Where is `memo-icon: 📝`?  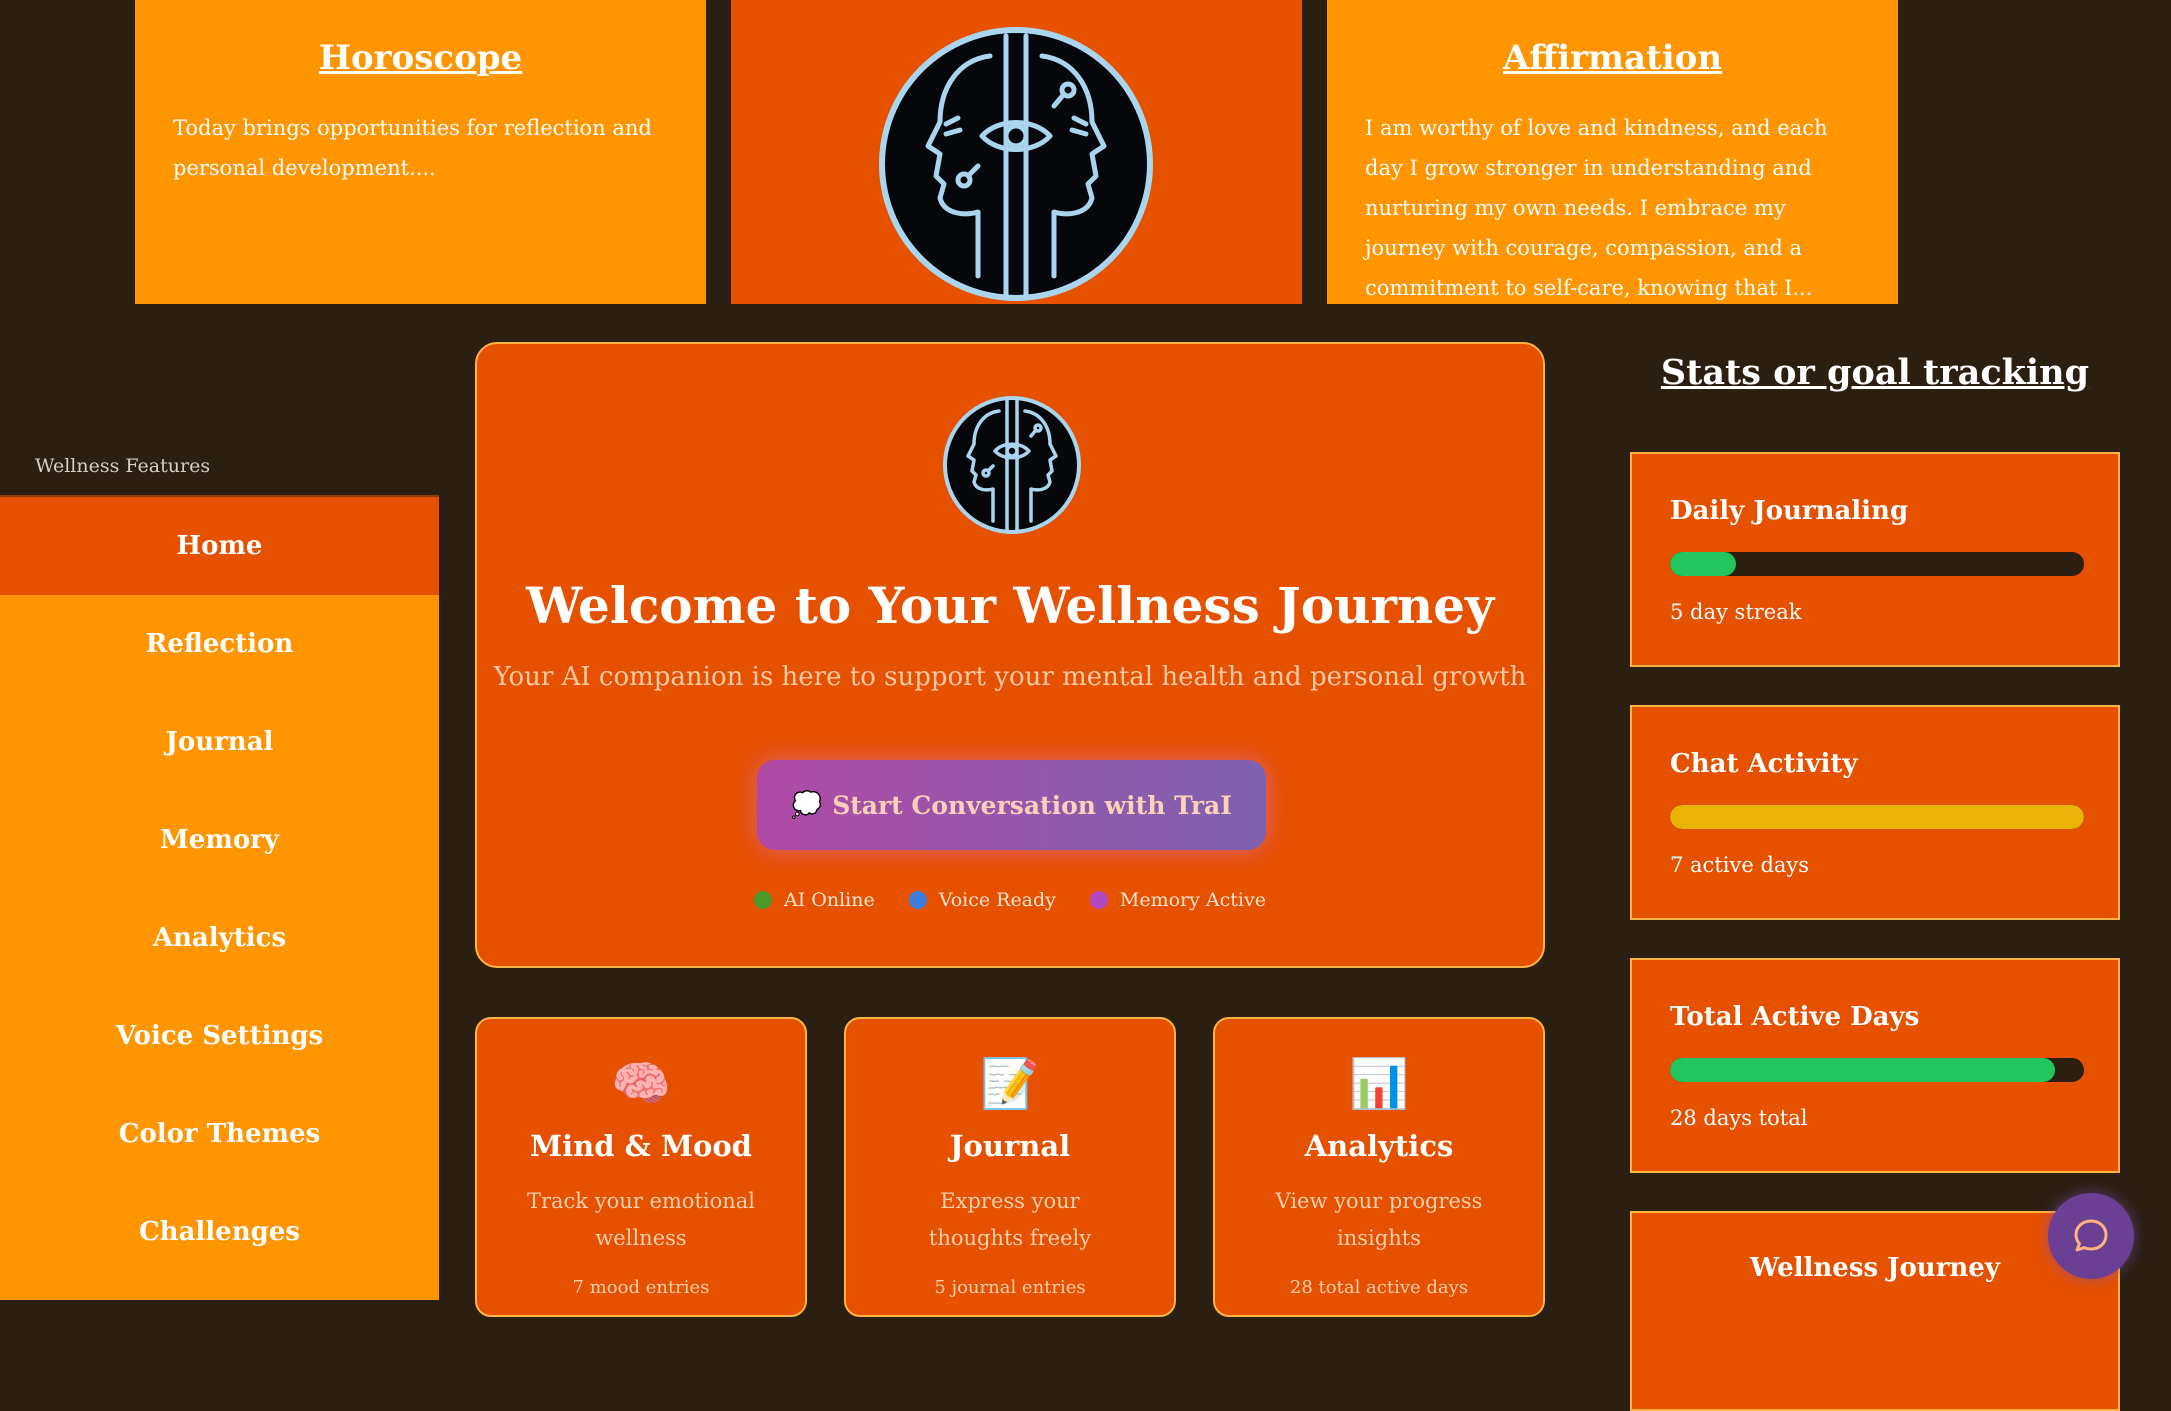 memo-icon: 📝 is located at coordinates (1010, 1084).